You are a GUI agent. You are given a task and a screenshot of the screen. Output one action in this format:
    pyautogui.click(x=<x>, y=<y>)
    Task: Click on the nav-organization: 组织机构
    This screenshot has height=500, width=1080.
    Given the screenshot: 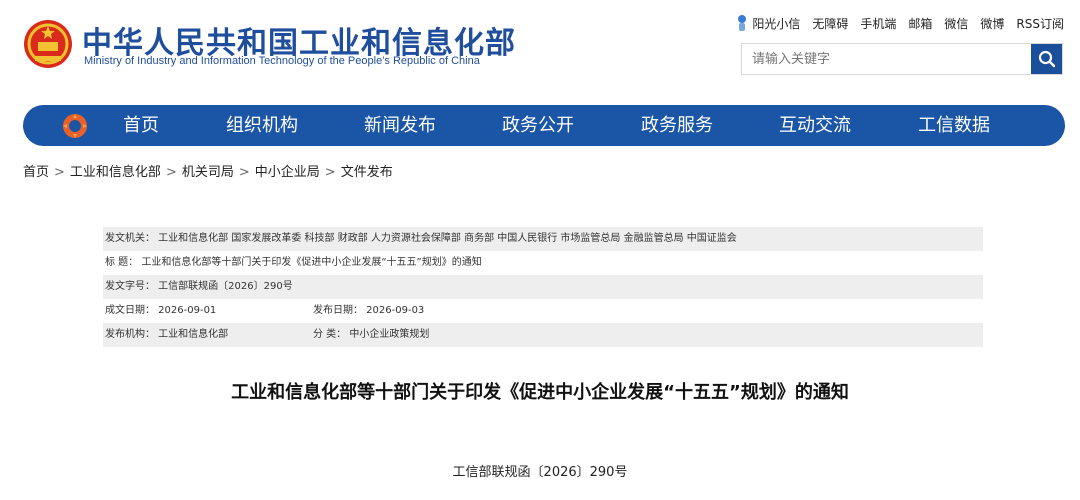 What is the action you would take?
    pyautogui.click(x=262, y=125)
    